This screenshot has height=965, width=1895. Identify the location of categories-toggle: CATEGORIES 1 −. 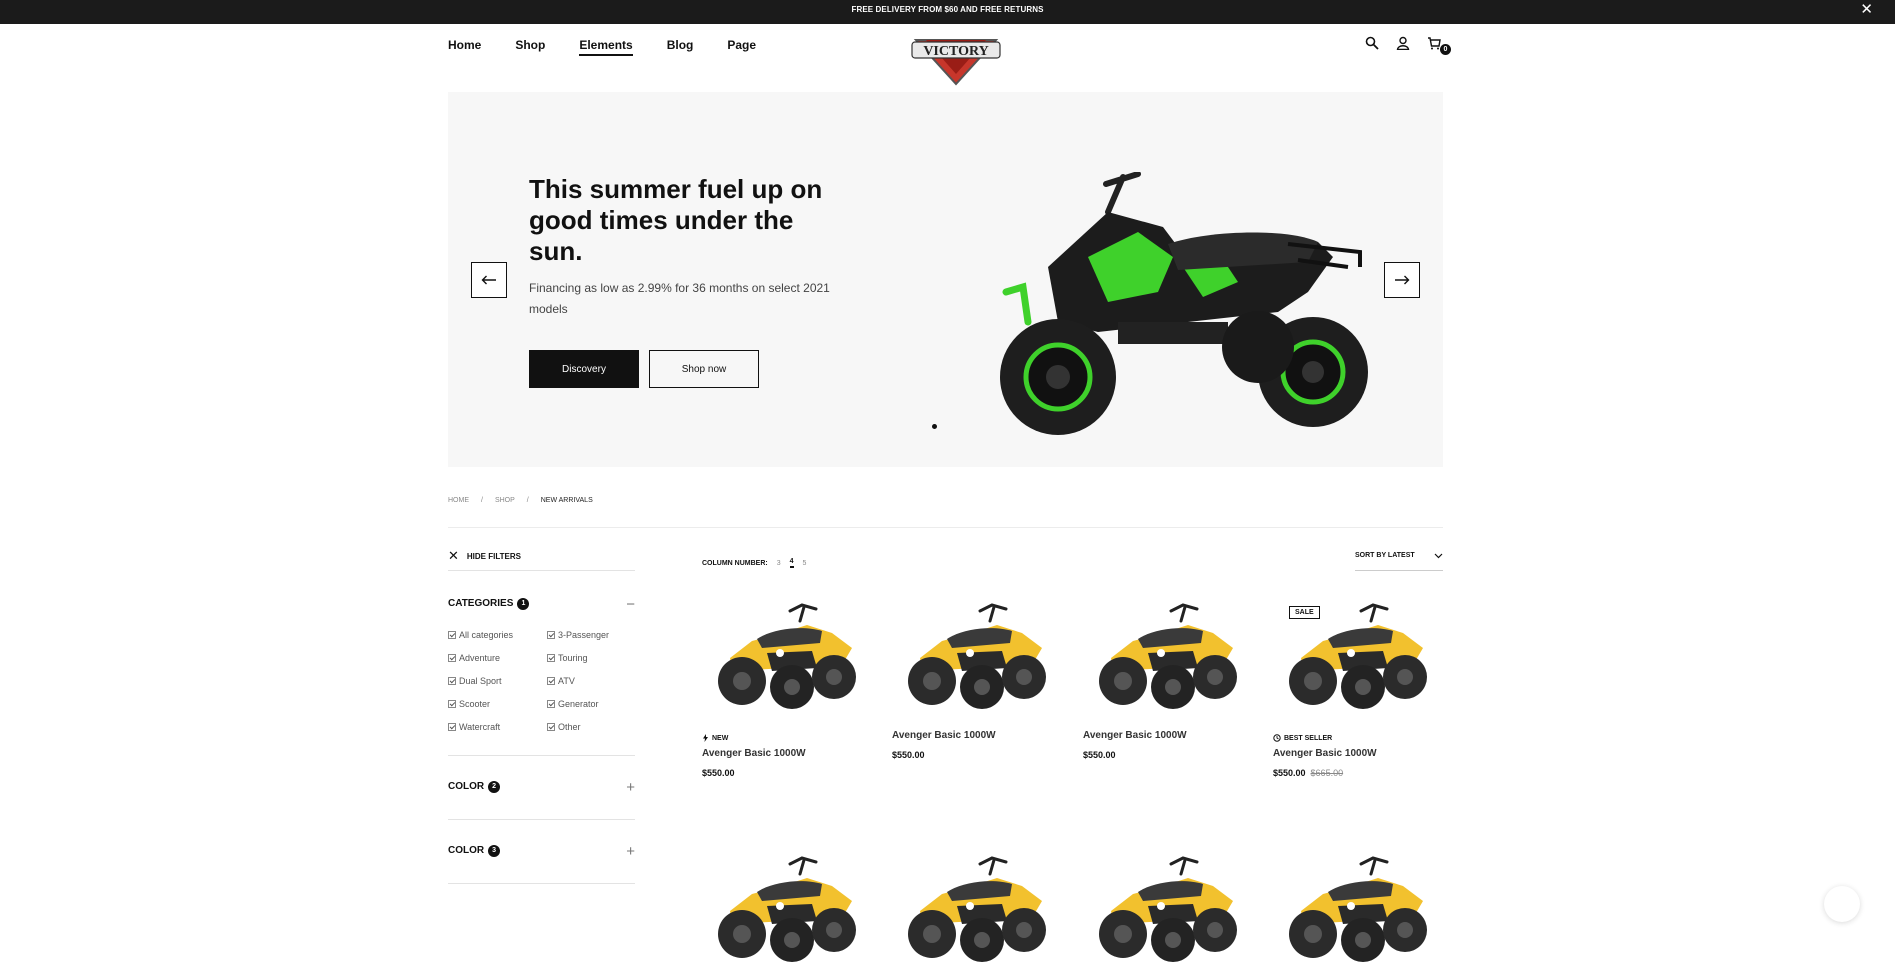
(541, 604).